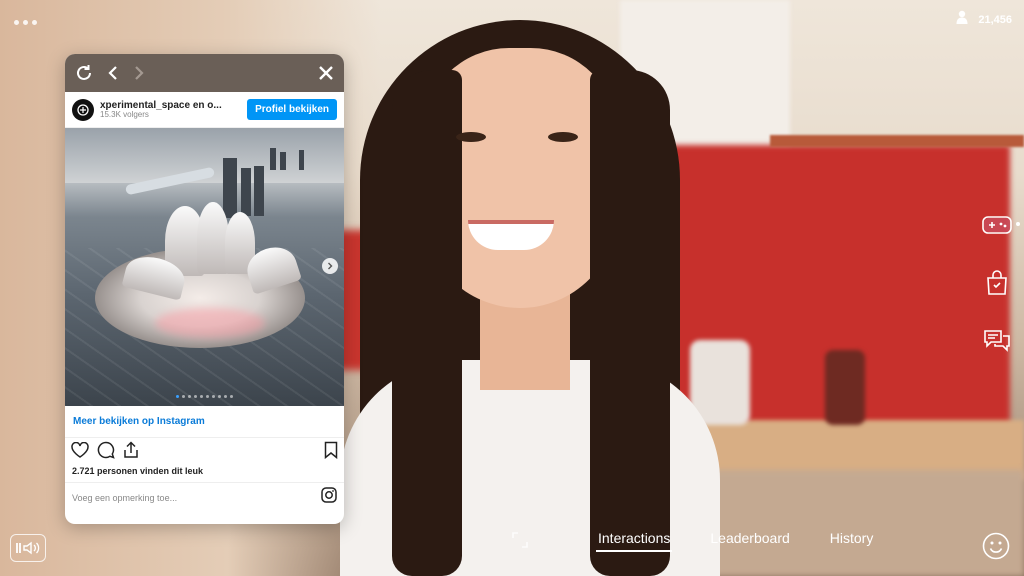  I want to click on likes-count: 2.721 personen vinden dit leuk, so click(138, 471).